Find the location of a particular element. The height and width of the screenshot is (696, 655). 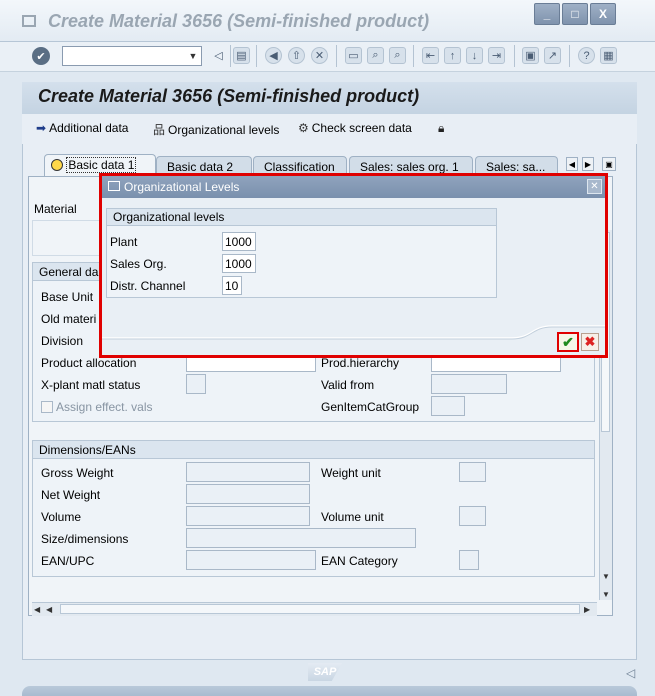

window-controls: _ □ X is located at coordinates (576, 15).